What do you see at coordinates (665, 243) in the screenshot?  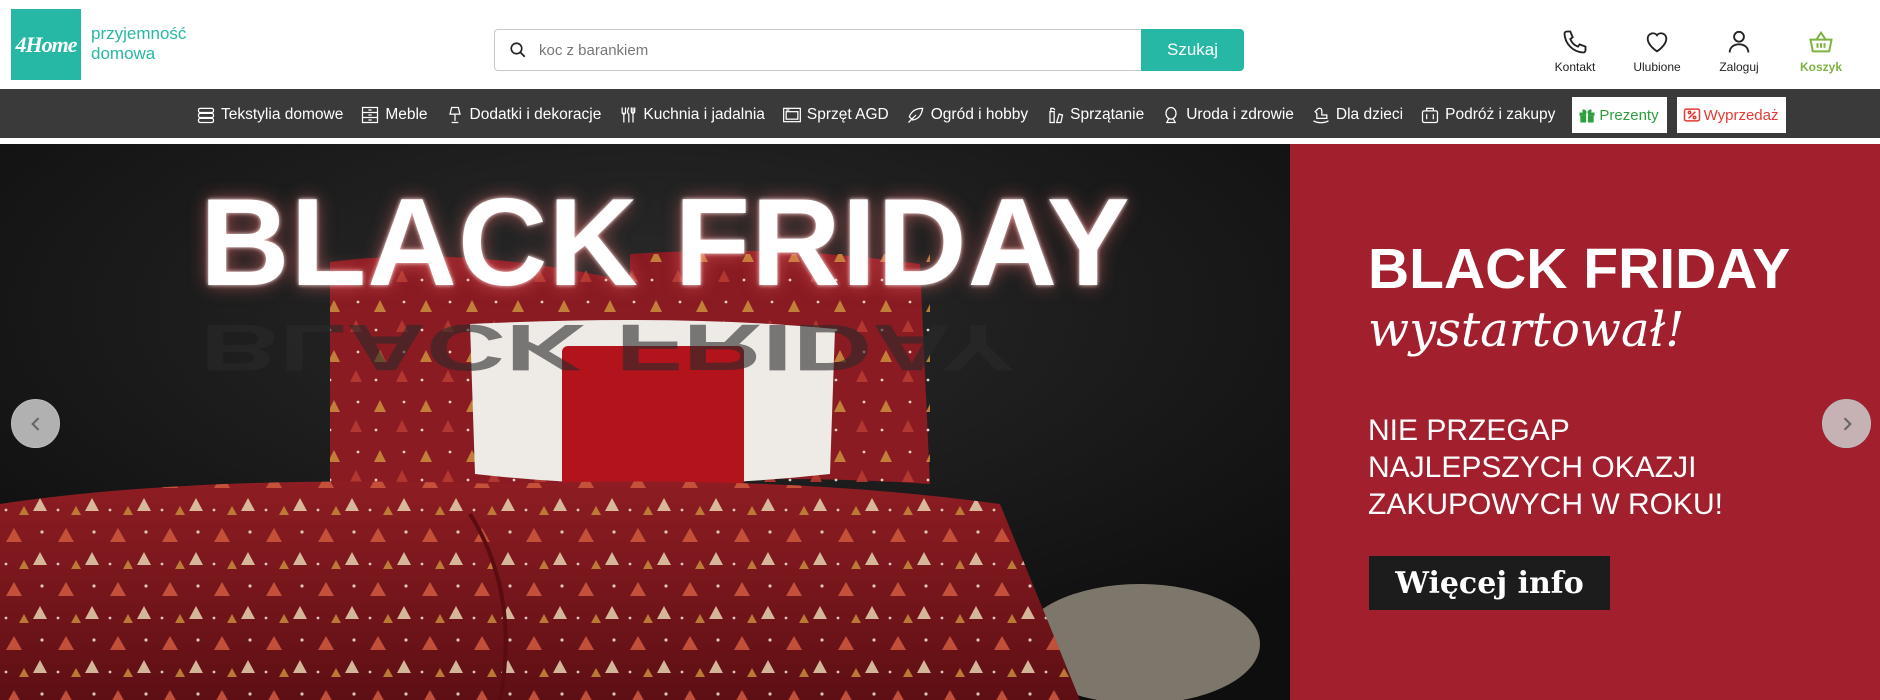 I see `hero-photo-headline: BLACK FRIDAY` at bounding box center [665, 243].